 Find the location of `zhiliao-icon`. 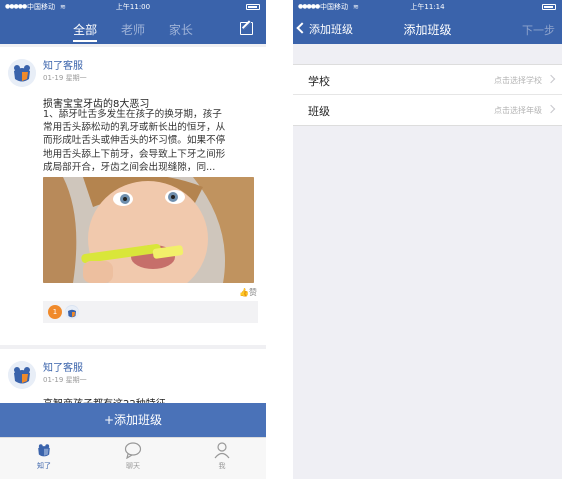

zhiliao-icon is located at coordinates (44, 450).